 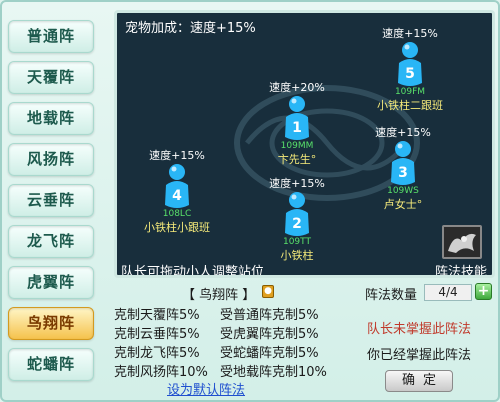 I want to click on svg-text: 1, so click(x=297, y=128).